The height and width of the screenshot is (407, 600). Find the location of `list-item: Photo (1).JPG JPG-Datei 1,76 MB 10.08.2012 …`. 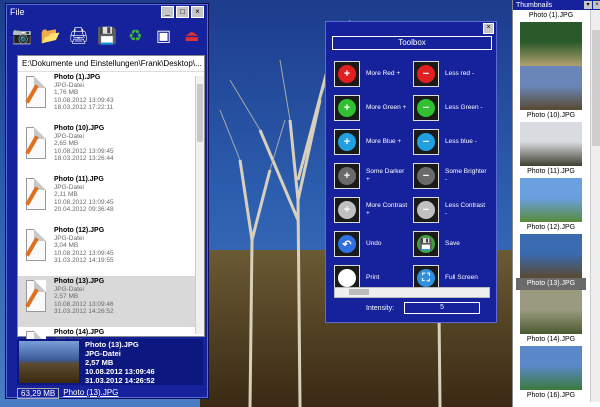

list-item: Photo (1).JPG JPG-Datei 1,76 MB 10.08.2012 … is located at coordinates (111, 97).